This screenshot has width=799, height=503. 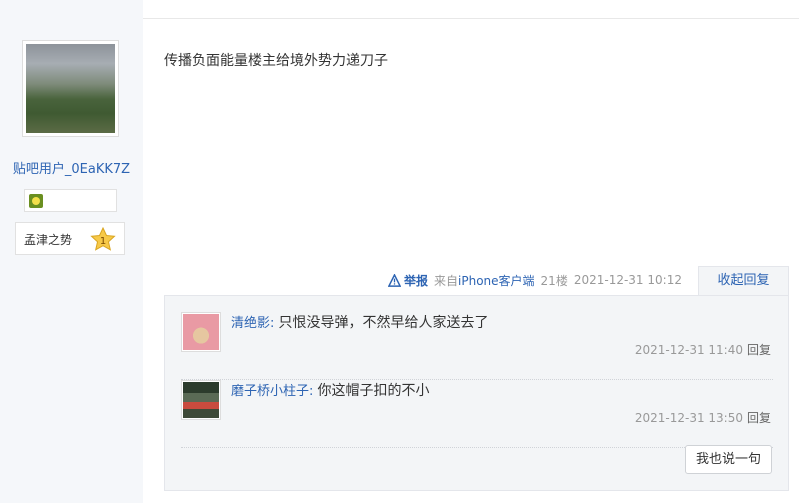 I want to click on reply-line: 清绝影: 只恨没导弹，不然早给人家送去了, so click(x=360, y=322).